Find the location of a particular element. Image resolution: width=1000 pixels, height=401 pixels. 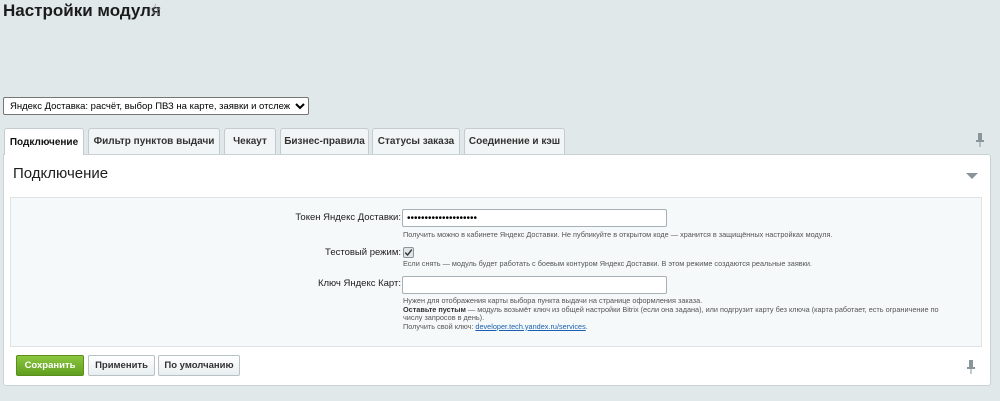

tab-connection-cache: Соединение и кэш is located at coordinates (514, 141).